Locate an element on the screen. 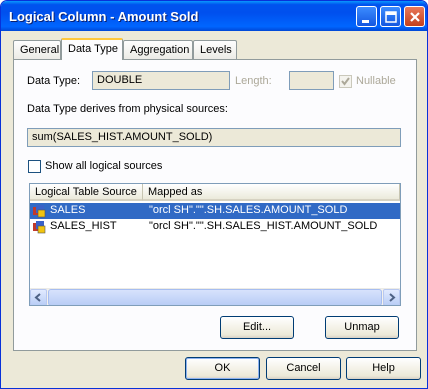 The image size is (428, 389). data-type-field: DOUBLE is located at coordinates (161, 80).